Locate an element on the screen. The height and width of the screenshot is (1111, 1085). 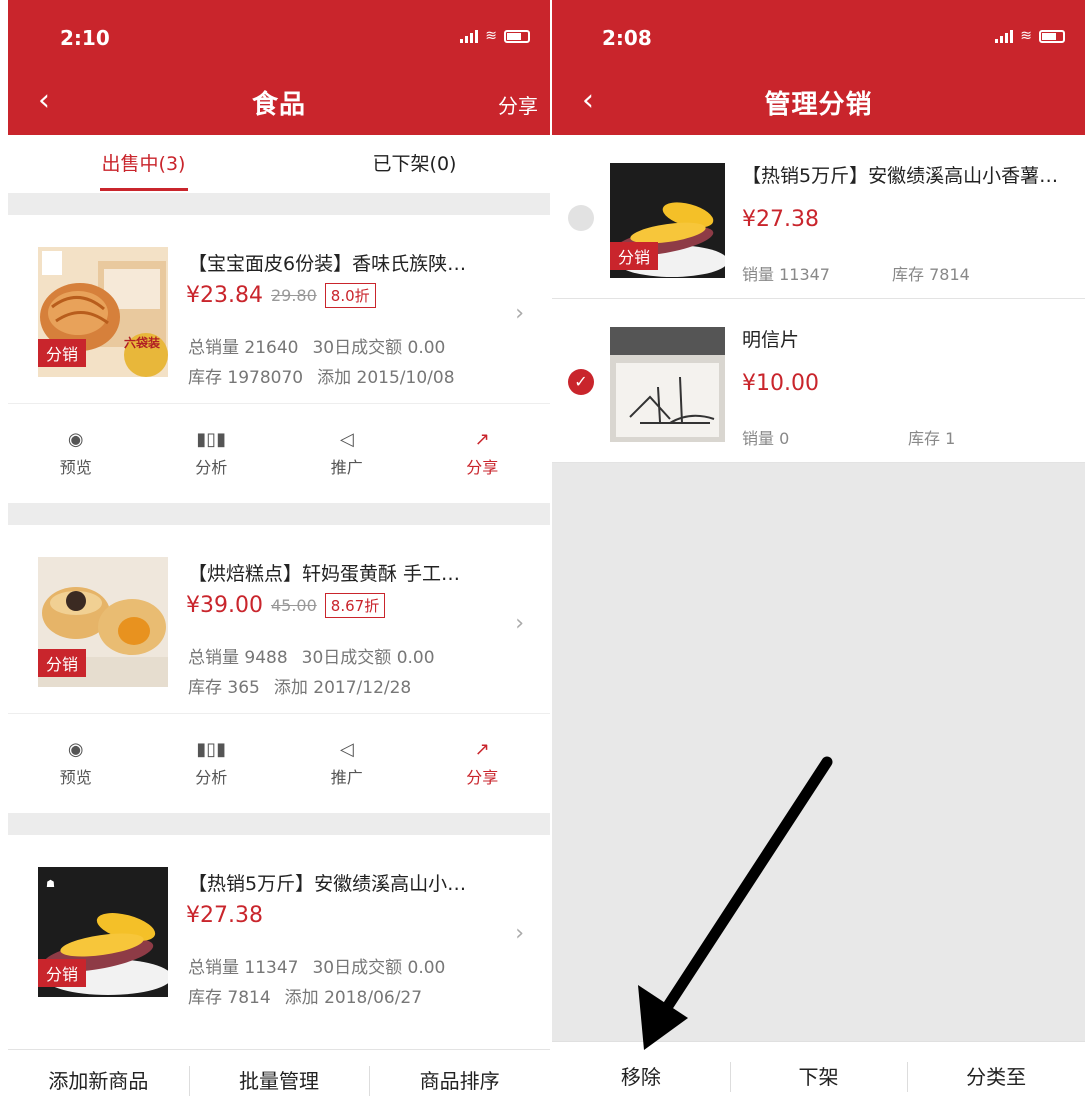
original-price: 45.00 is located at coordinates (293, 605).